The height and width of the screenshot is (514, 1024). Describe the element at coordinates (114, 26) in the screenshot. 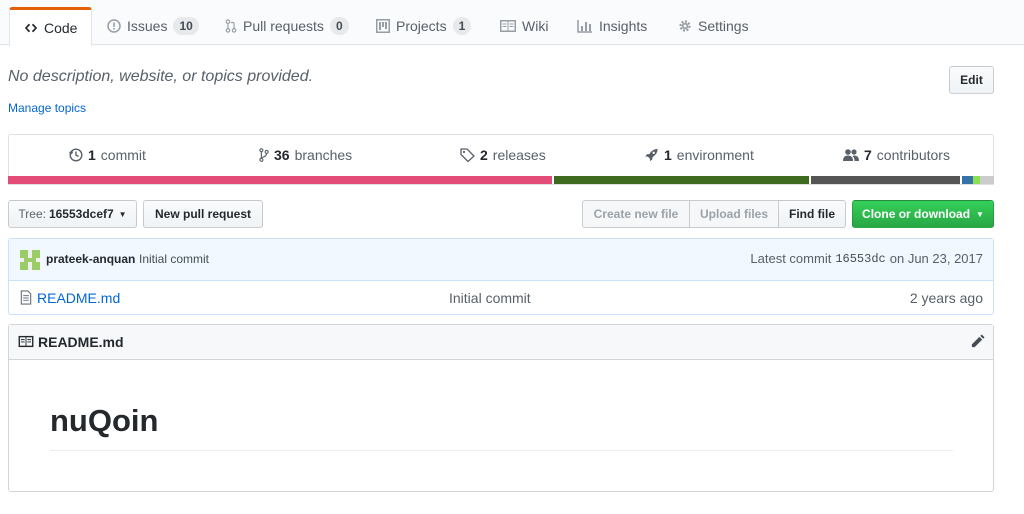

I see `issue-icon` at that location.